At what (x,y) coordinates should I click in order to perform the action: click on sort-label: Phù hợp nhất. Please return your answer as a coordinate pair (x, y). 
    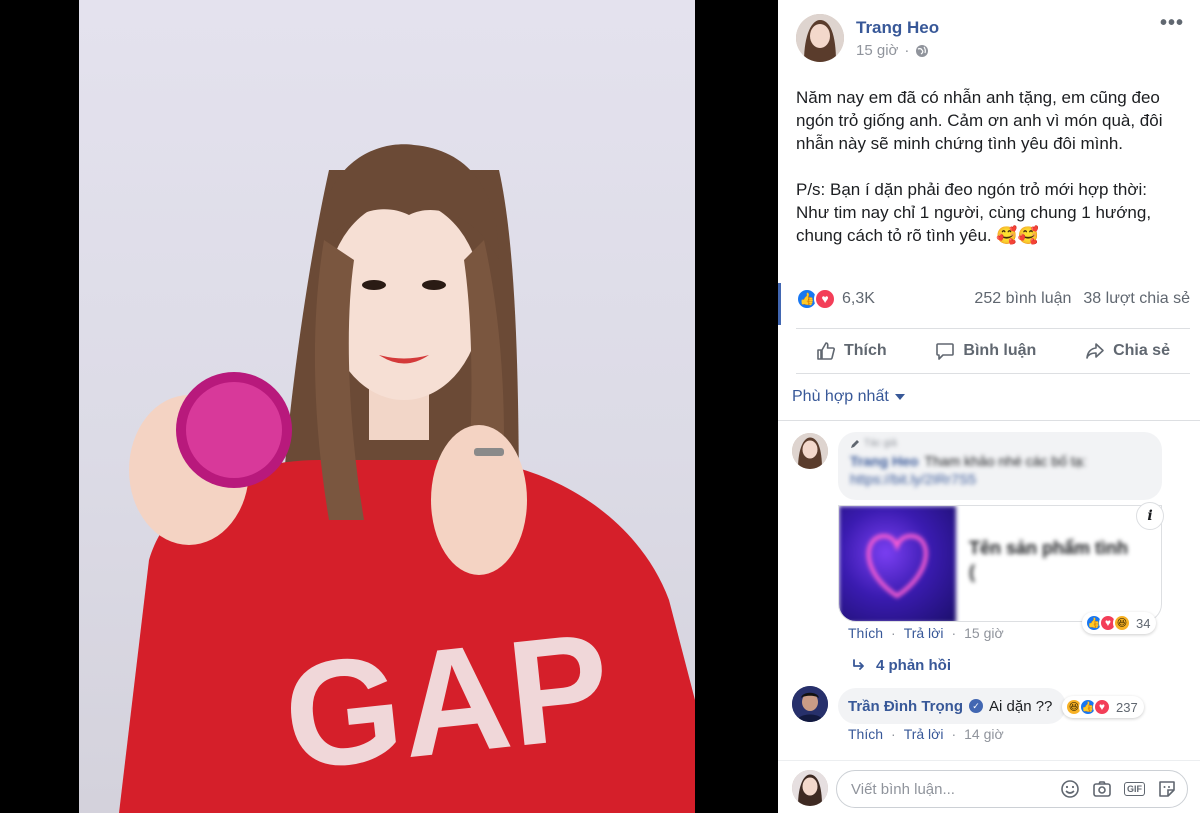
    Looking at the image, I should click on (840, 396).